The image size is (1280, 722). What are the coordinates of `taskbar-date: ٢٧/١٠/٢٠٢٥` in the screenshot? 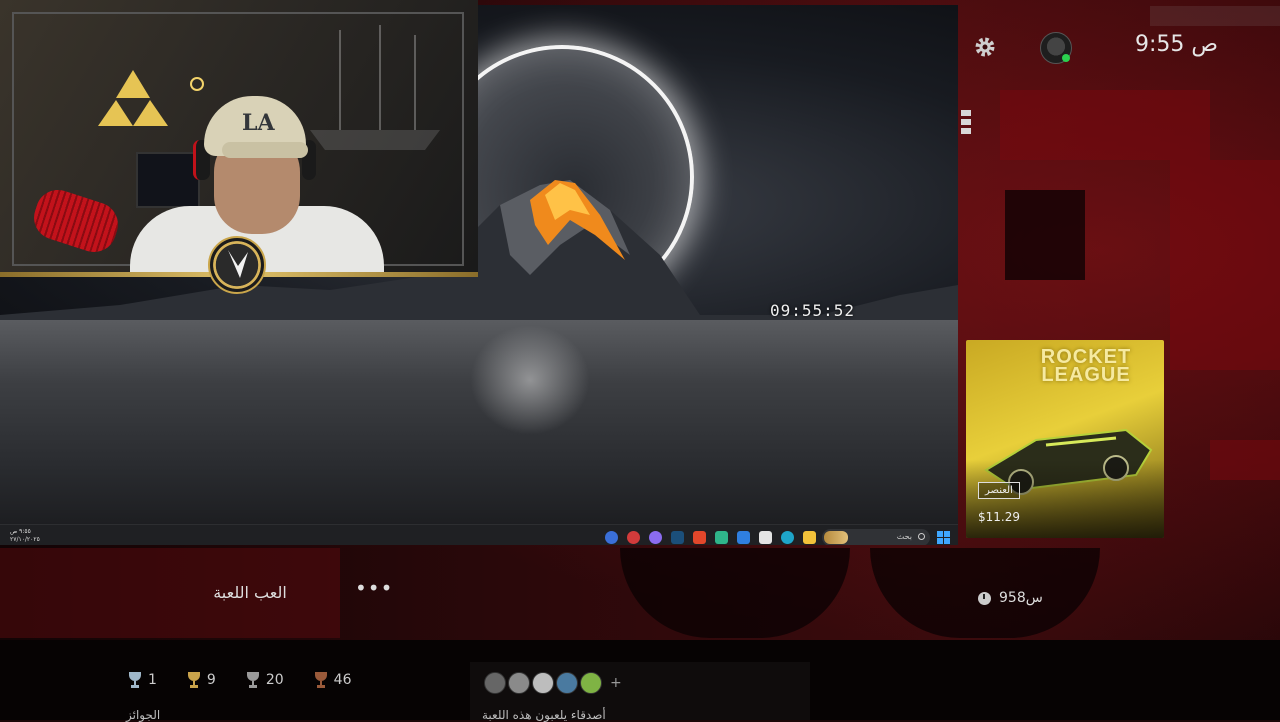 It's located at (25, 539).